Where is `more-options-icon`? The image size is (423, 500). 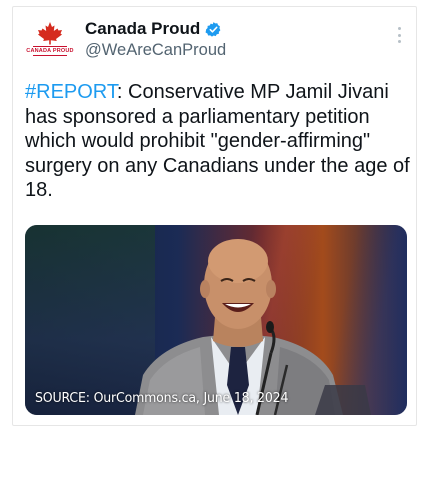
more-options-icon is located at coordinates (400, 35).